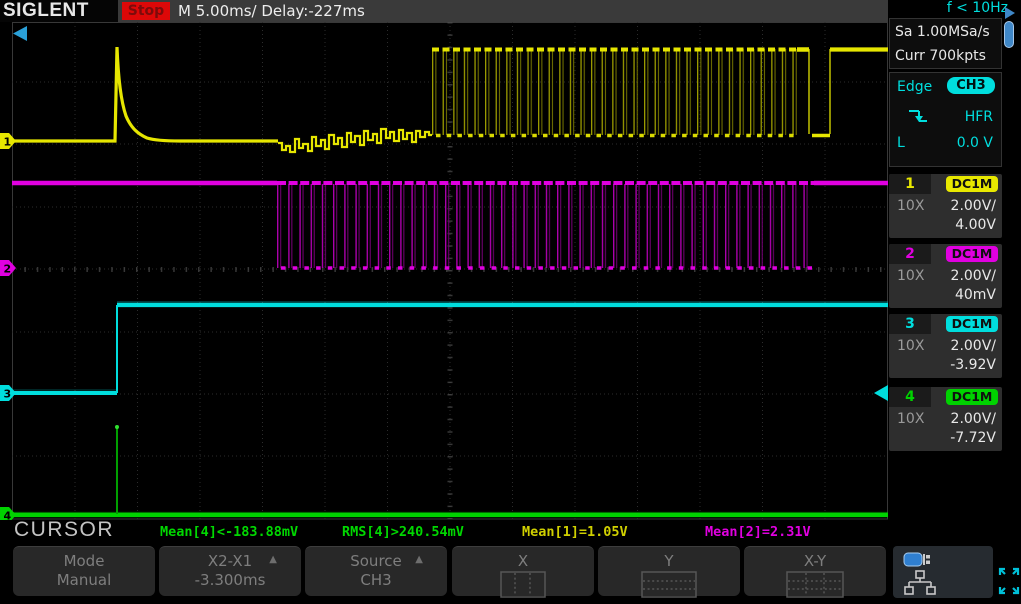 This screenshot has height=604, width=1021. Describe the element at coordinates (940, 56) in the screenshot. I see `memory-depth: Curr 700kpts` at that location.